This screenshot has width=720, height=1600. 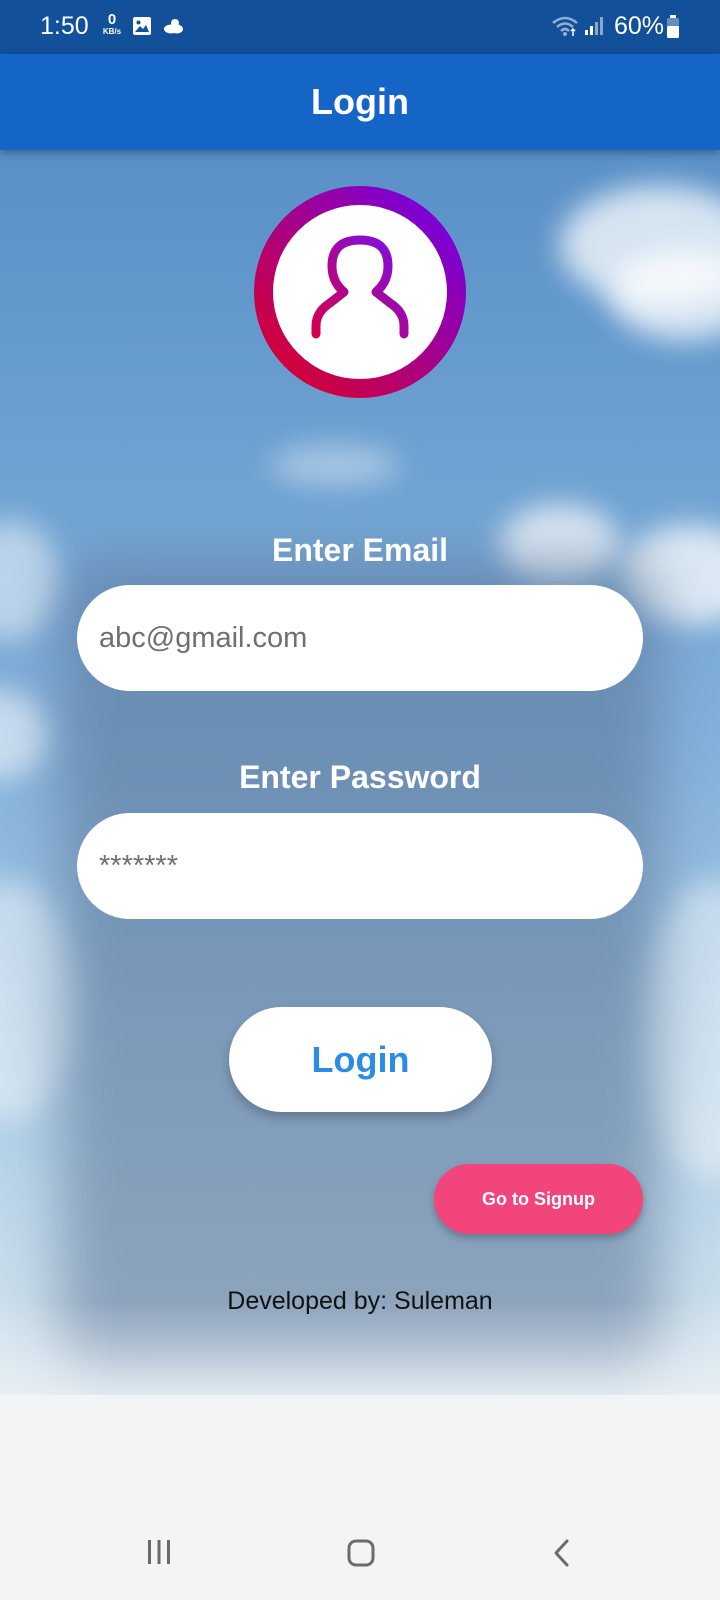 What do you see at coordinates (360, 777) in the screenshot?
I see `password-label: Enter Password` at bounding box center [360, 777].